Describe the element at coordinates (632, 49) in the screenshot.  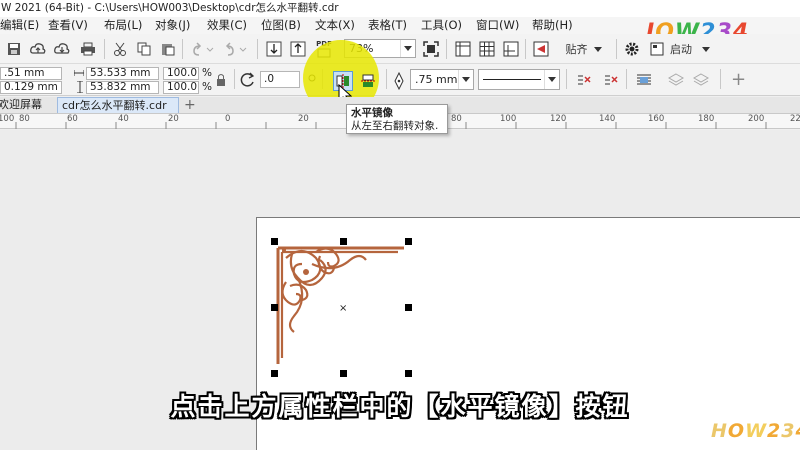
I see `gear-icon` at that location.